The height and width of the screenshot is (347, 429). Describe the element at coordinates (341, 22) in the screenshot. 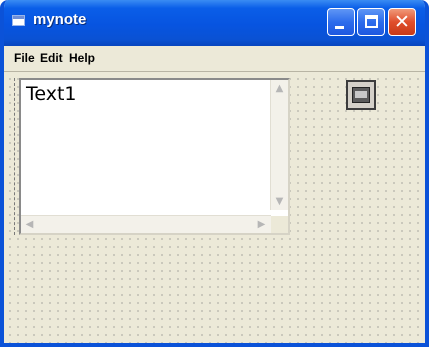

I see `minimize-button` at that location.